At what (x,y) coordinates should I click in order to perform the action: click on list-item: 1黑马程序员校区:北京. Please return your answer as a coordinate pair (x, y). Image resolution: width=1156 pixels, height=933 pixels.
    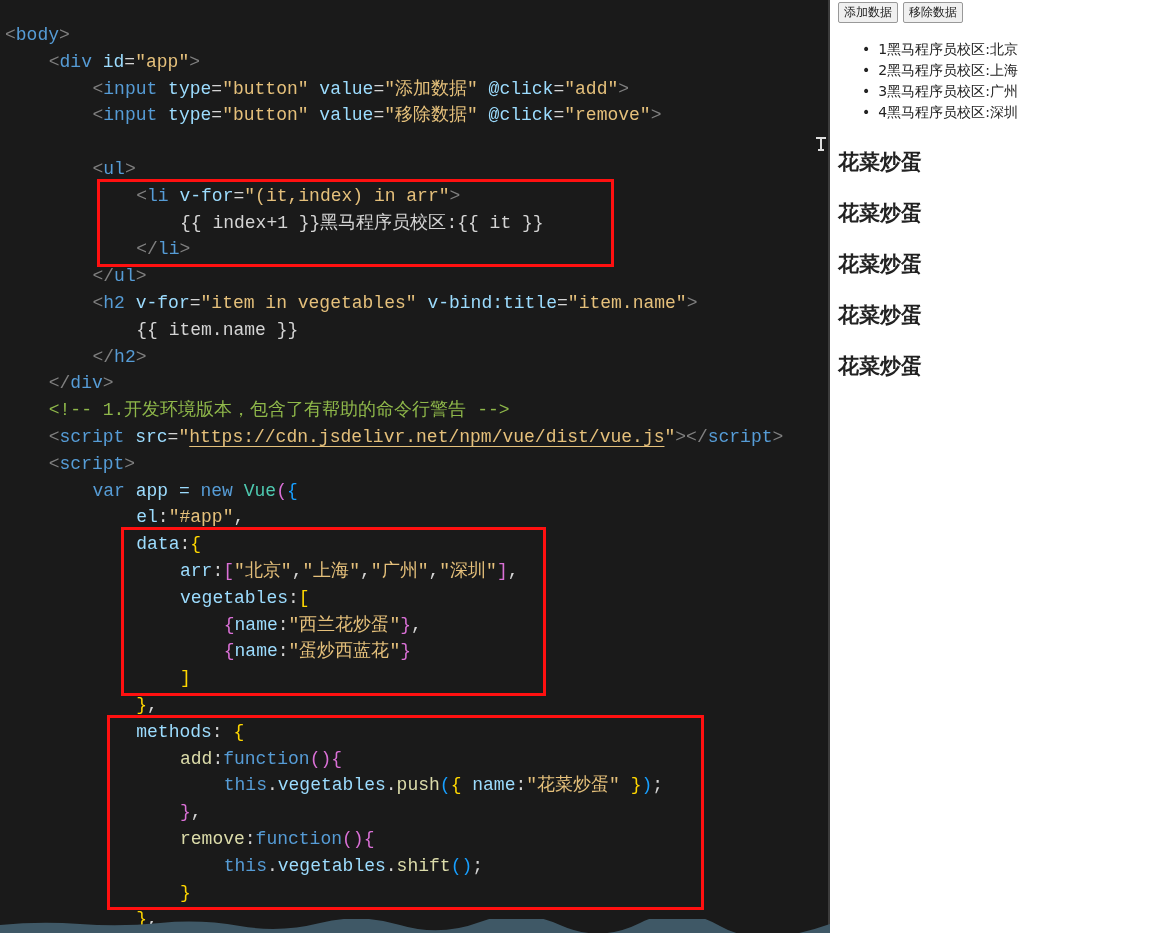
    Looking at the image, I should click on (948, 49).